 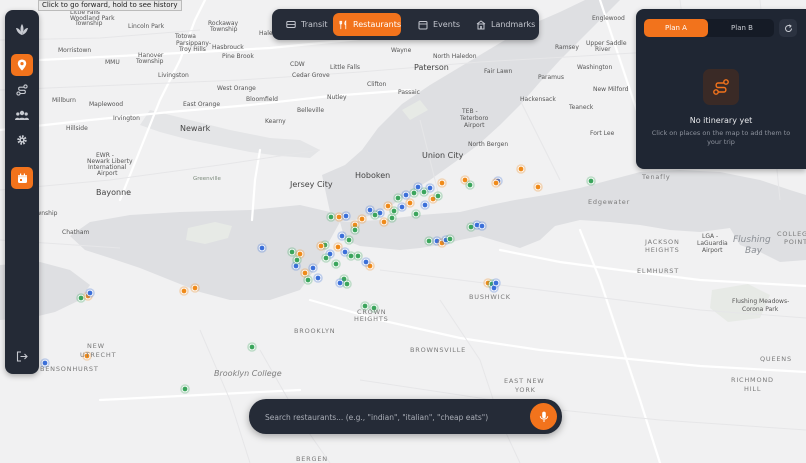 I want to click on plan-tabs: Plan A Plan B, so click(x=709, y=28).